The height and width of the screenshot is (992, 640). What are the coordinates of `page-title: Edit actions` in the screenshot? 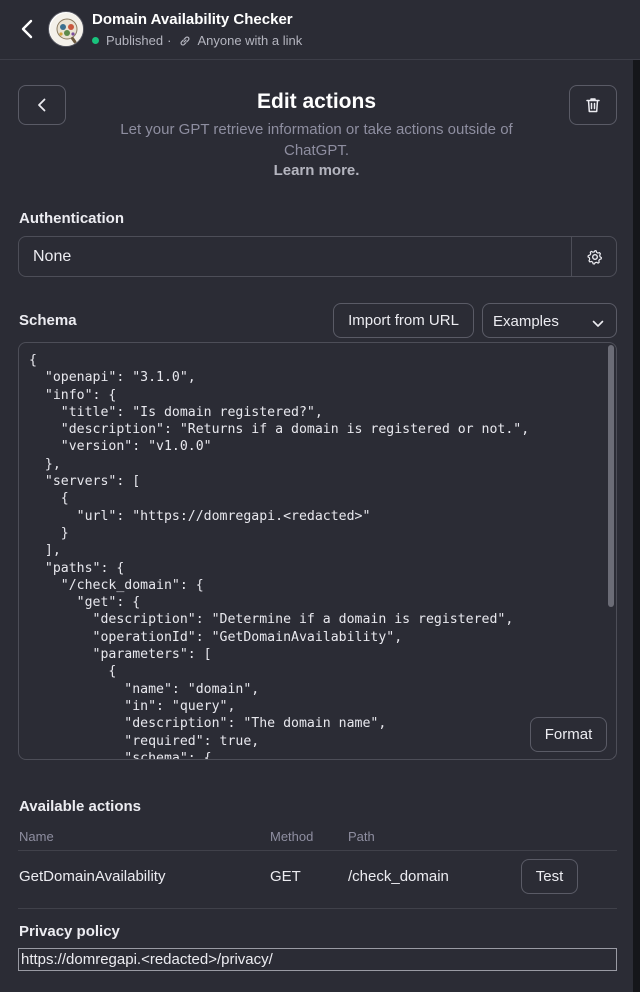 It's located at (316, 101).